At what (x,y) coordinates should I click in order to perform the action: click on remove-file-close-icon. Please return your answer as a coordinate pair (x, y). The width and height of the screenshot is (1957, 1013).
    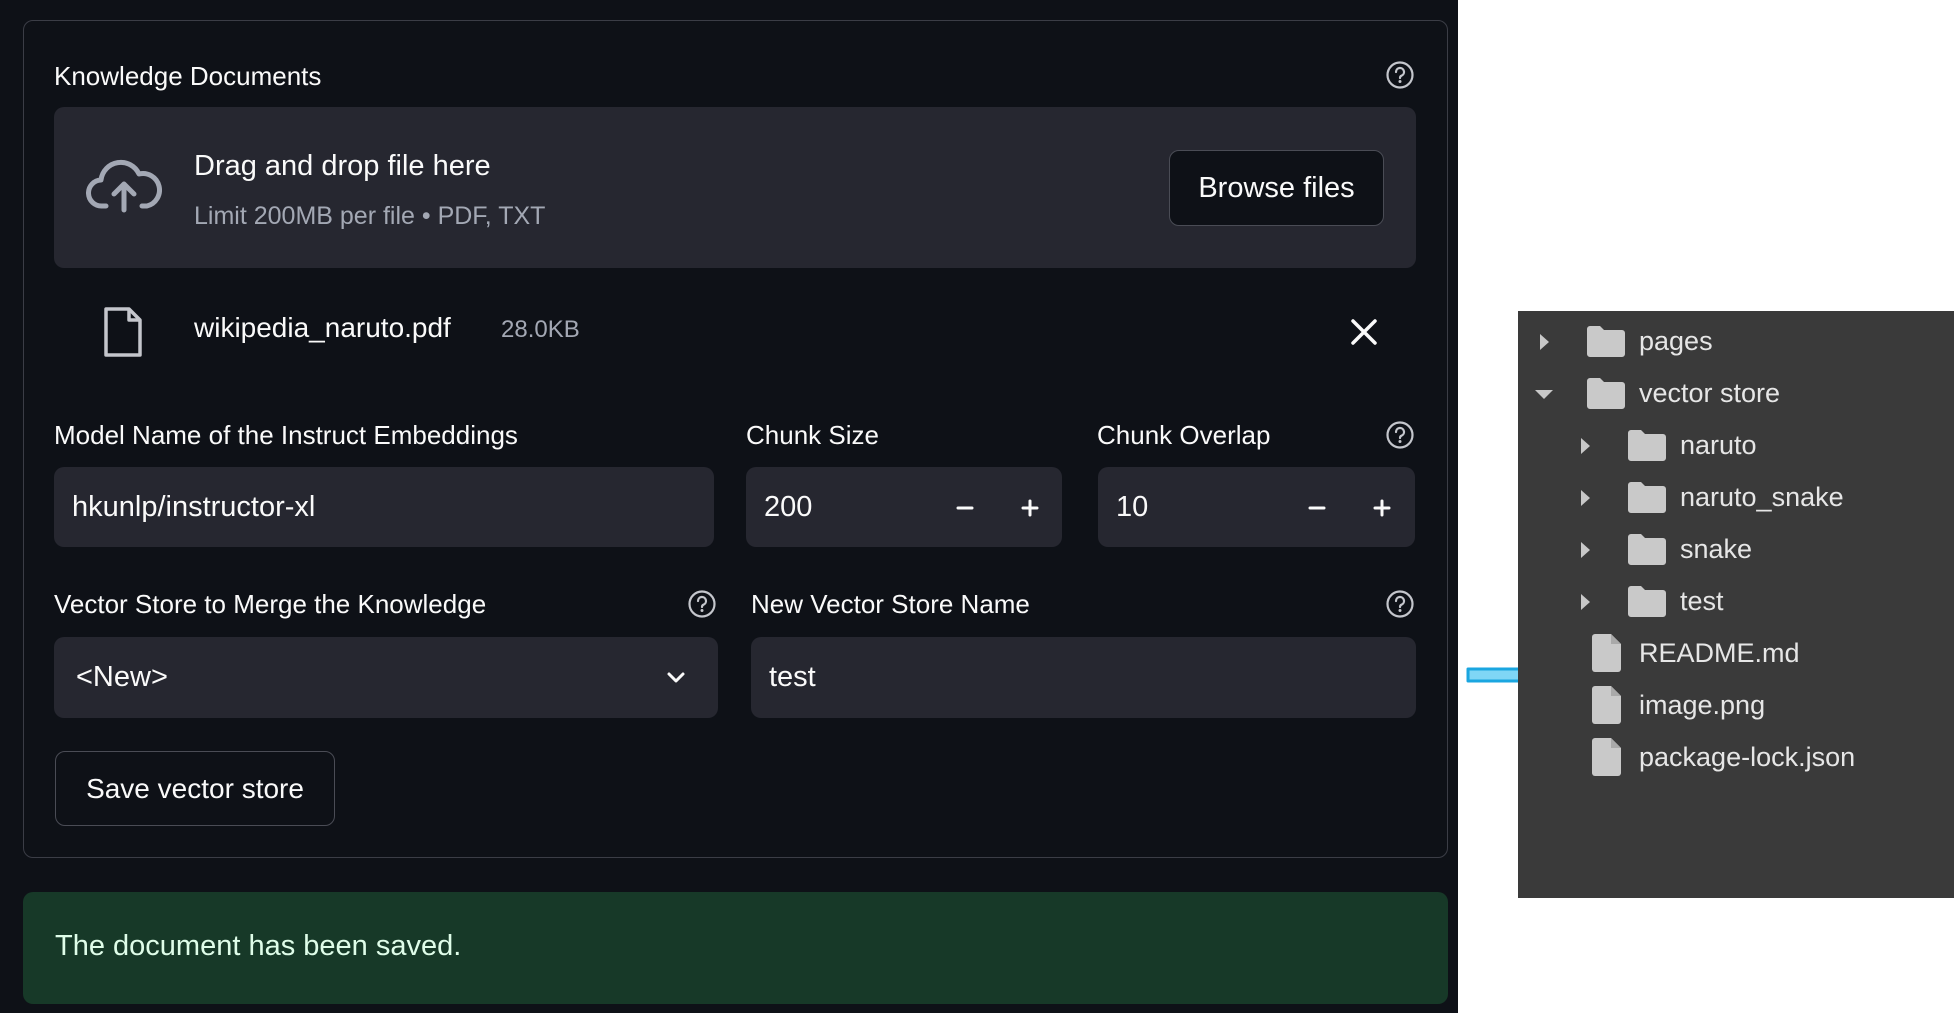
    Looking at the image, I should click on (1364, 332).